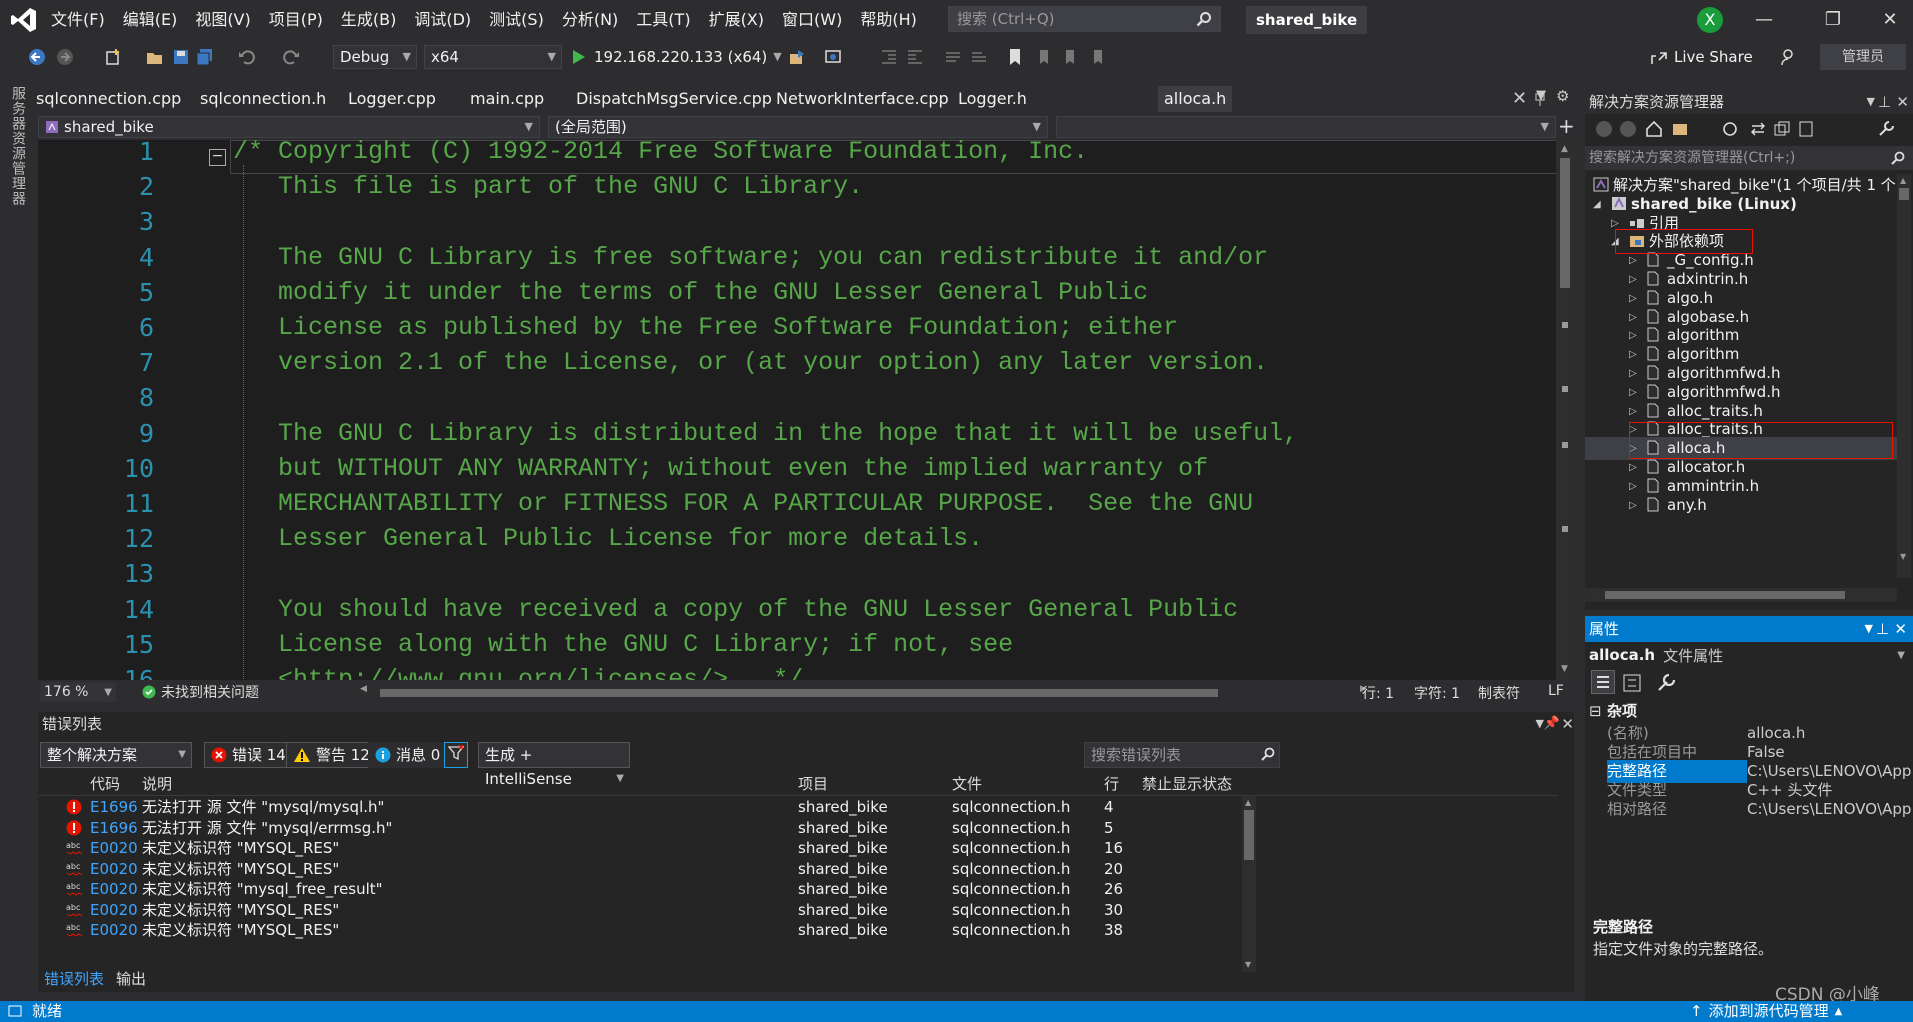 This screenshot has width=1913, height=1022. Describe the element at coordinates (1741, 595) in the screenshot. I see `tree-horizontal-scrollbar` at that location.